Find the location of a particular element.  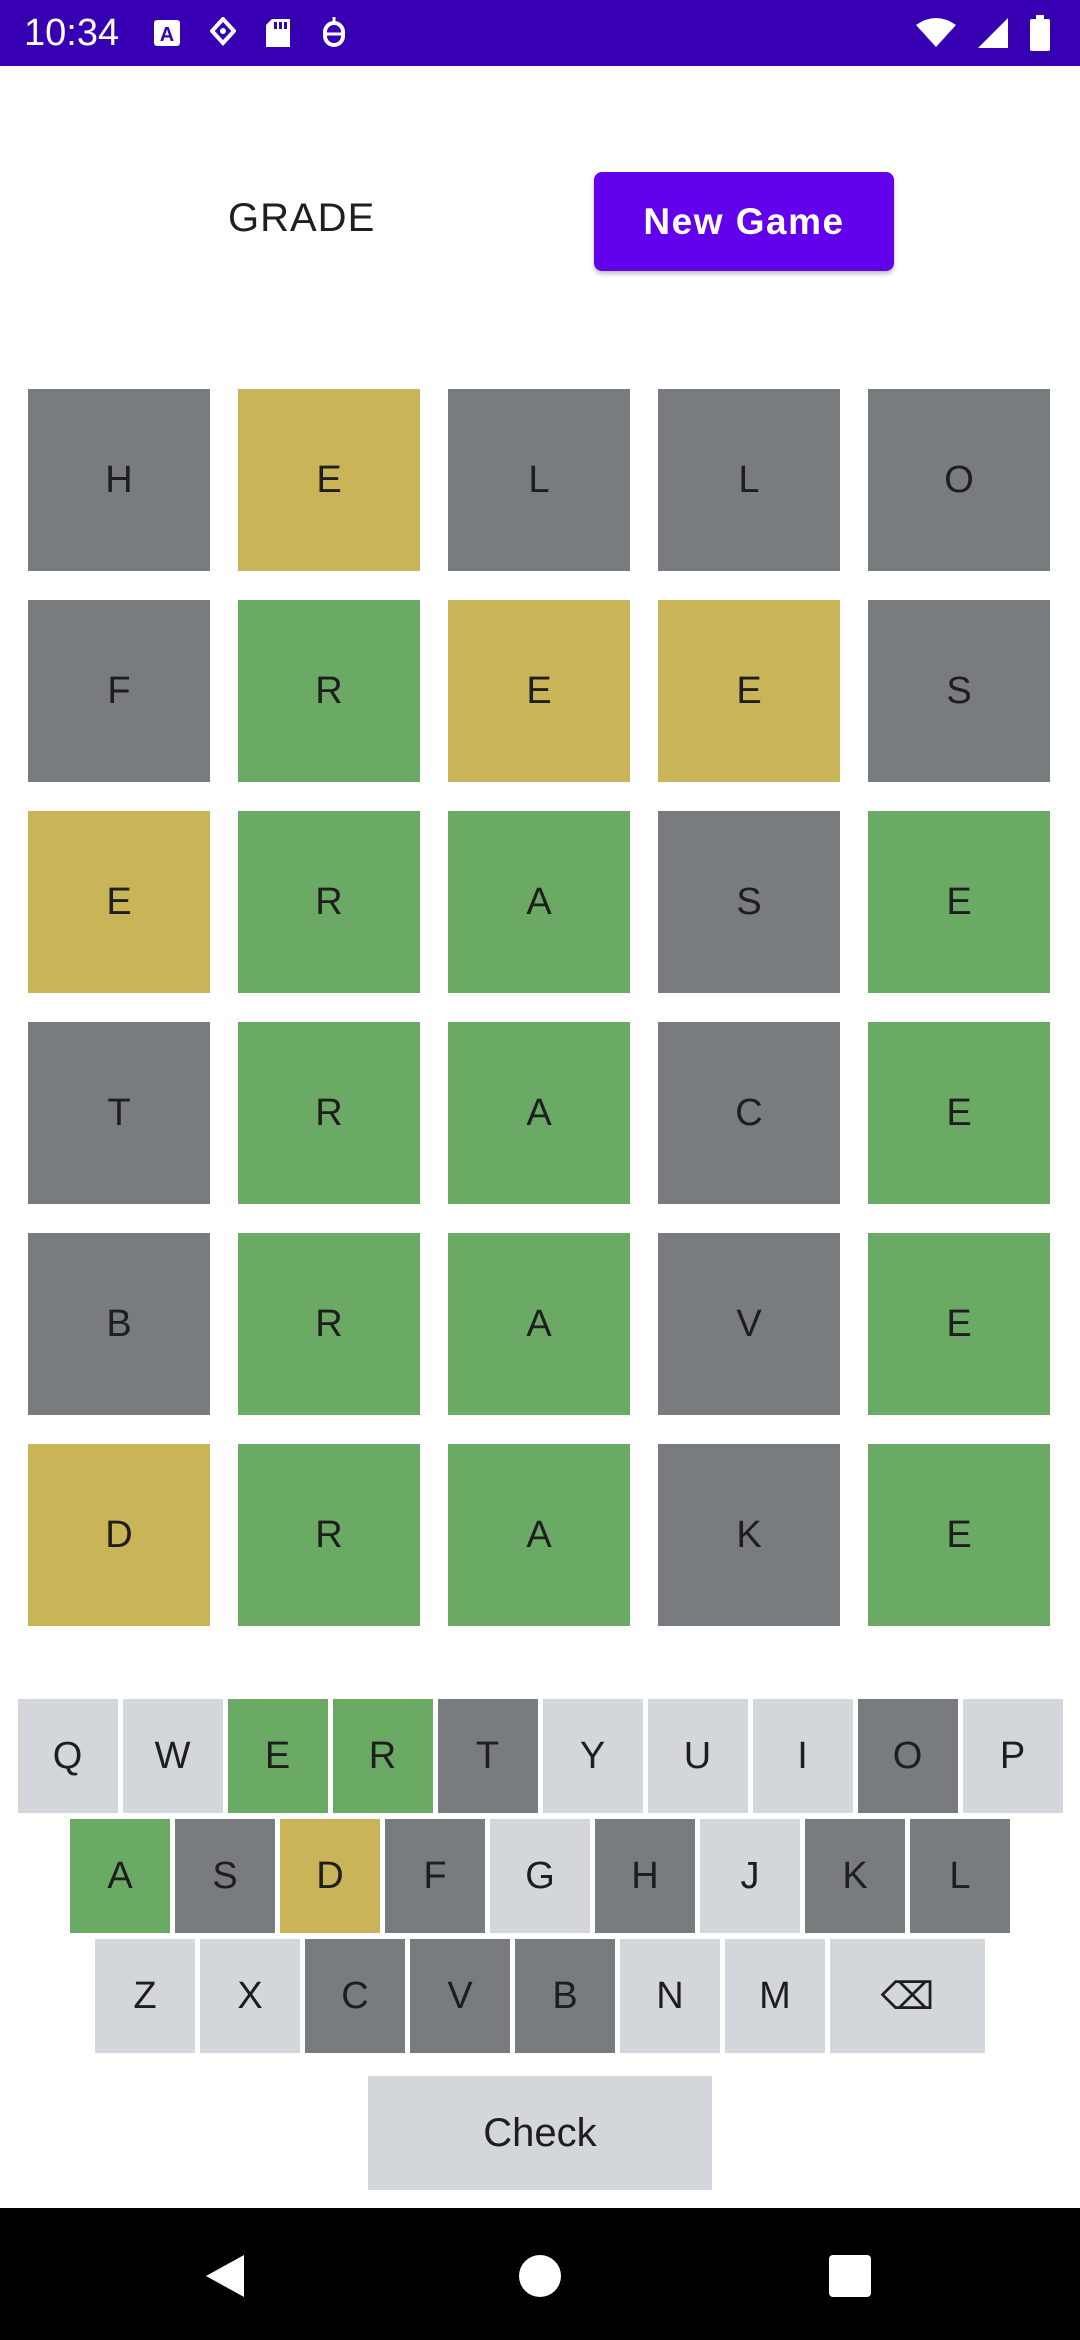

key-d: D is located at coordinates (330, 1876).